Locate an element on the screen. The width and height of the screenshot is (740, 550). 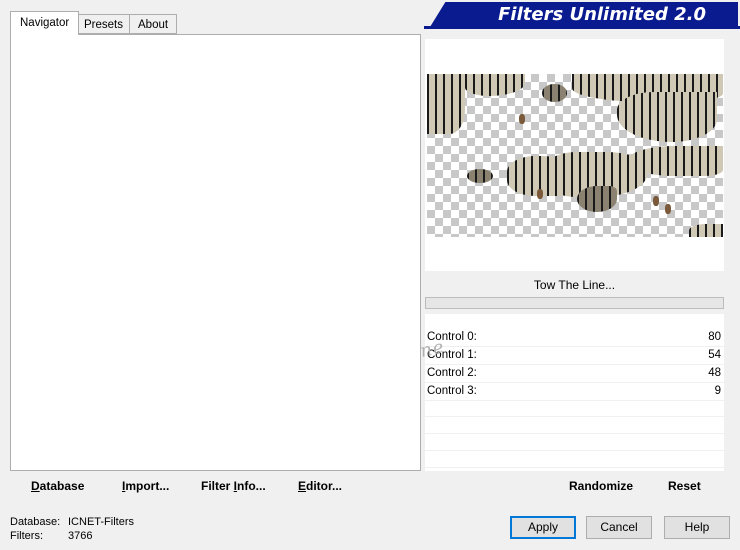
apply-button: Apply is located at coordinates (543, 527).